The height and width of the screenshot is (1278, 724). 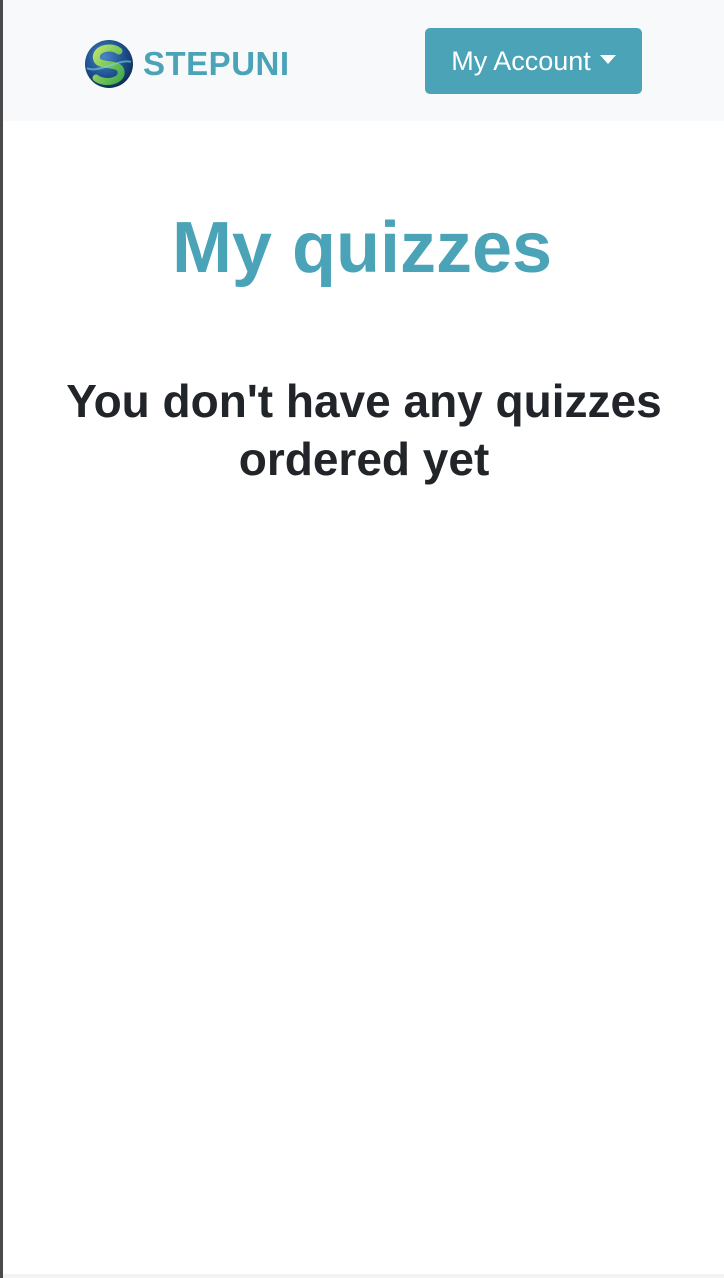 What do you see at coordinates (362, 248) in the screenshot?
I see `page-title: My quizzes` at bounding box center [362, 248].